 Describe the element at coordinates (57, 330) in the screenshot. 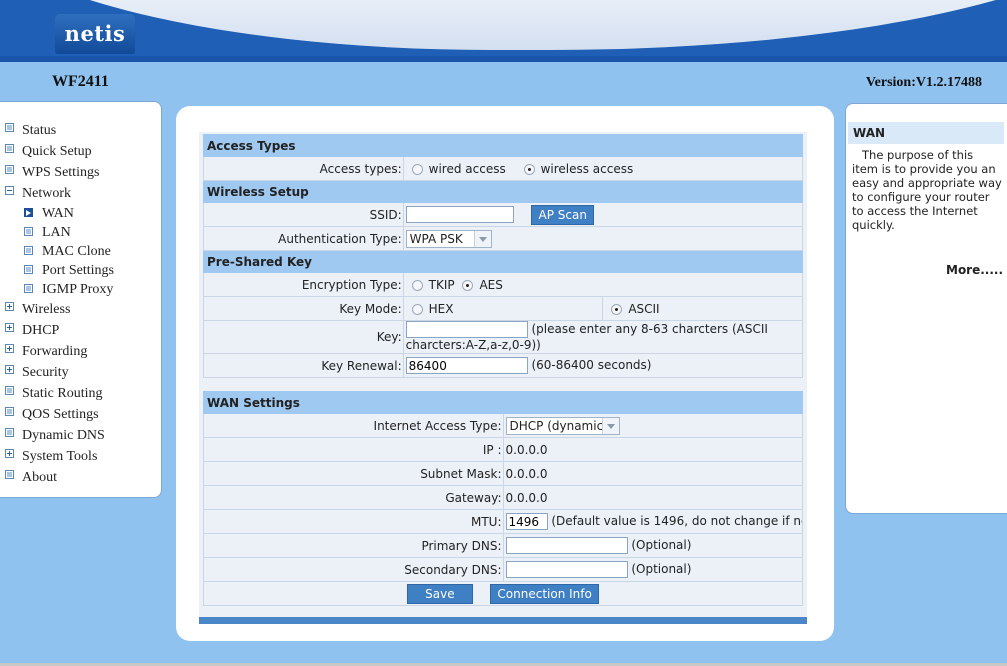

I see `sidebar-item-dhcp: DHCP` at that location.